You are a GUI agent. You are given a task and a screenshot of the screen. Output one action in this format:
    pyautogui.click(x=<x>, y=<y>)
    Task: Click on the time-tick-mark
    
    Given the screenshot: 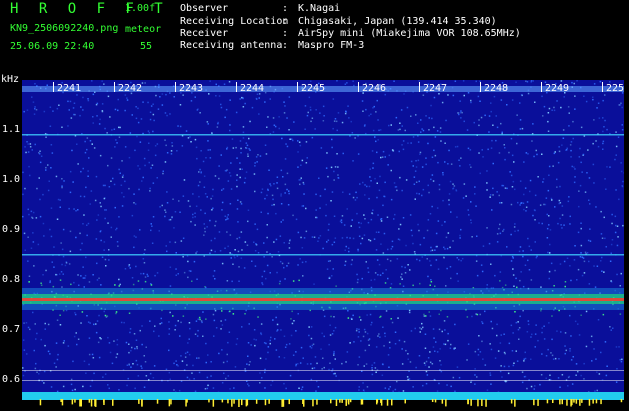 What is the action you would take?
    pyautogui.click(x=175, y=87)
    